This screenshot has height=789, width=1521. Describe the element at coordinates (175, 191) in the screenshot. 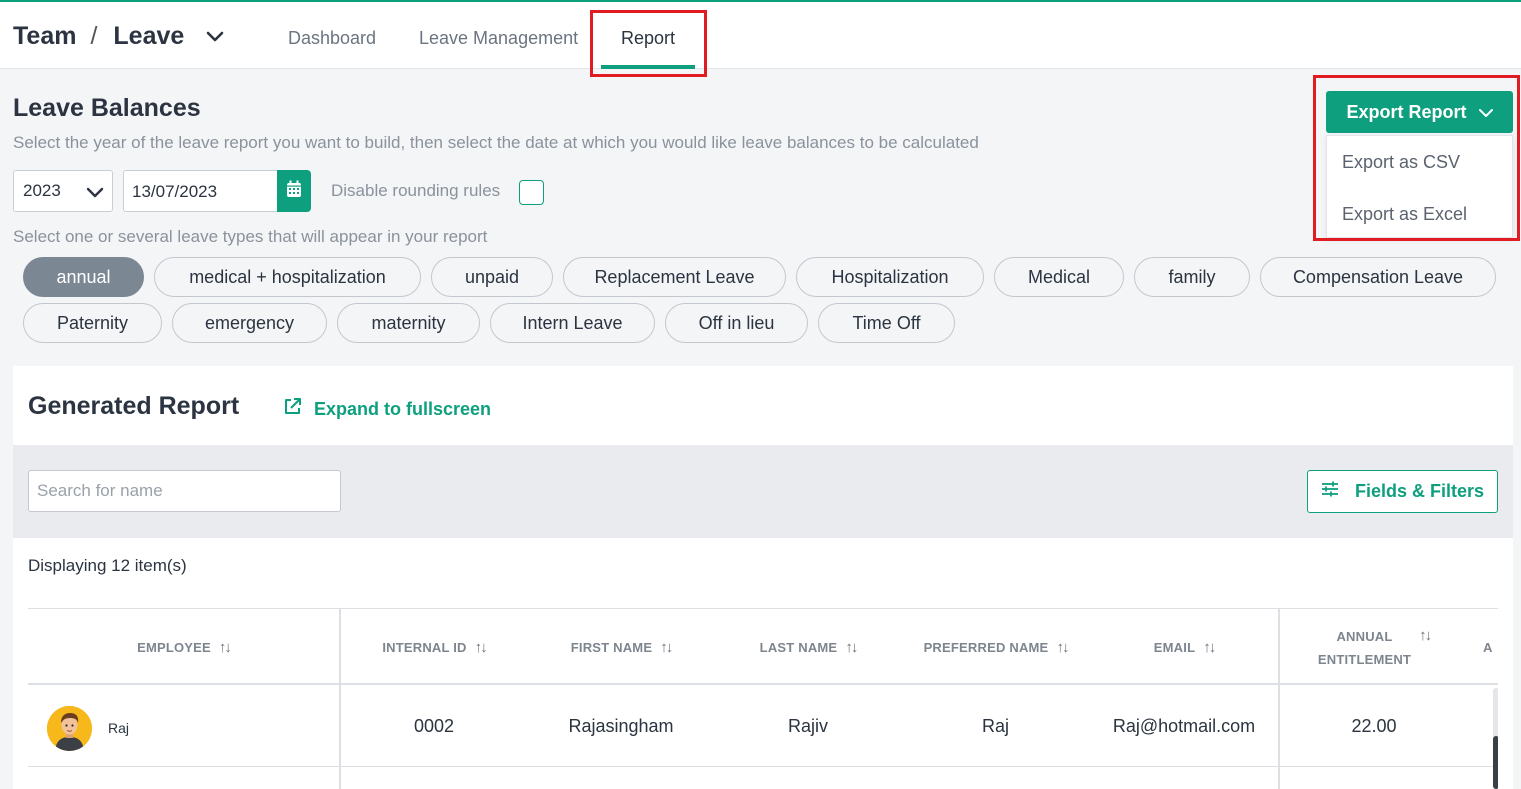

I see `date-value: 13/07/2023` at that location.